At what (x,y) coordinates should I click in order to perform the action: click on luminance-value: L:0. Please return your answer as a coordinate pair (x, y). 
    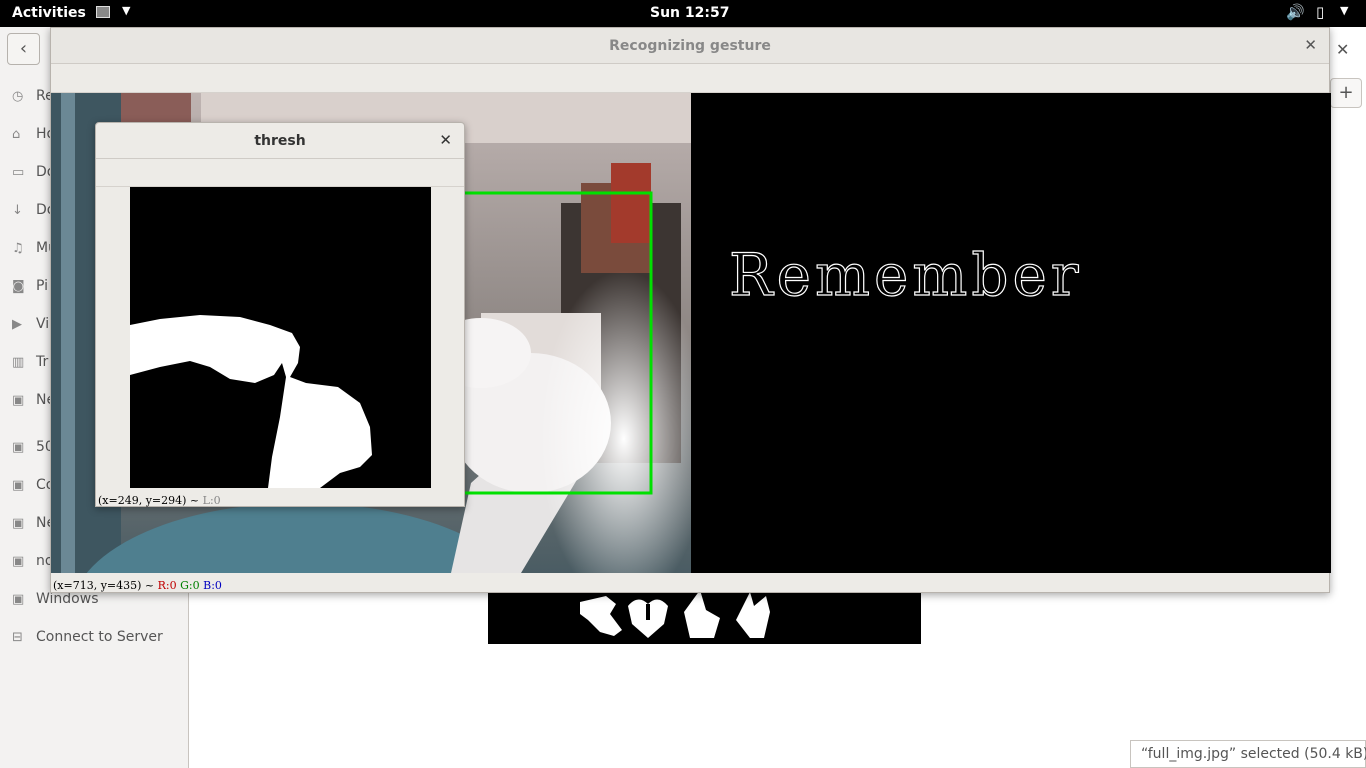
    Looking at the image, I should click on (211, 500).